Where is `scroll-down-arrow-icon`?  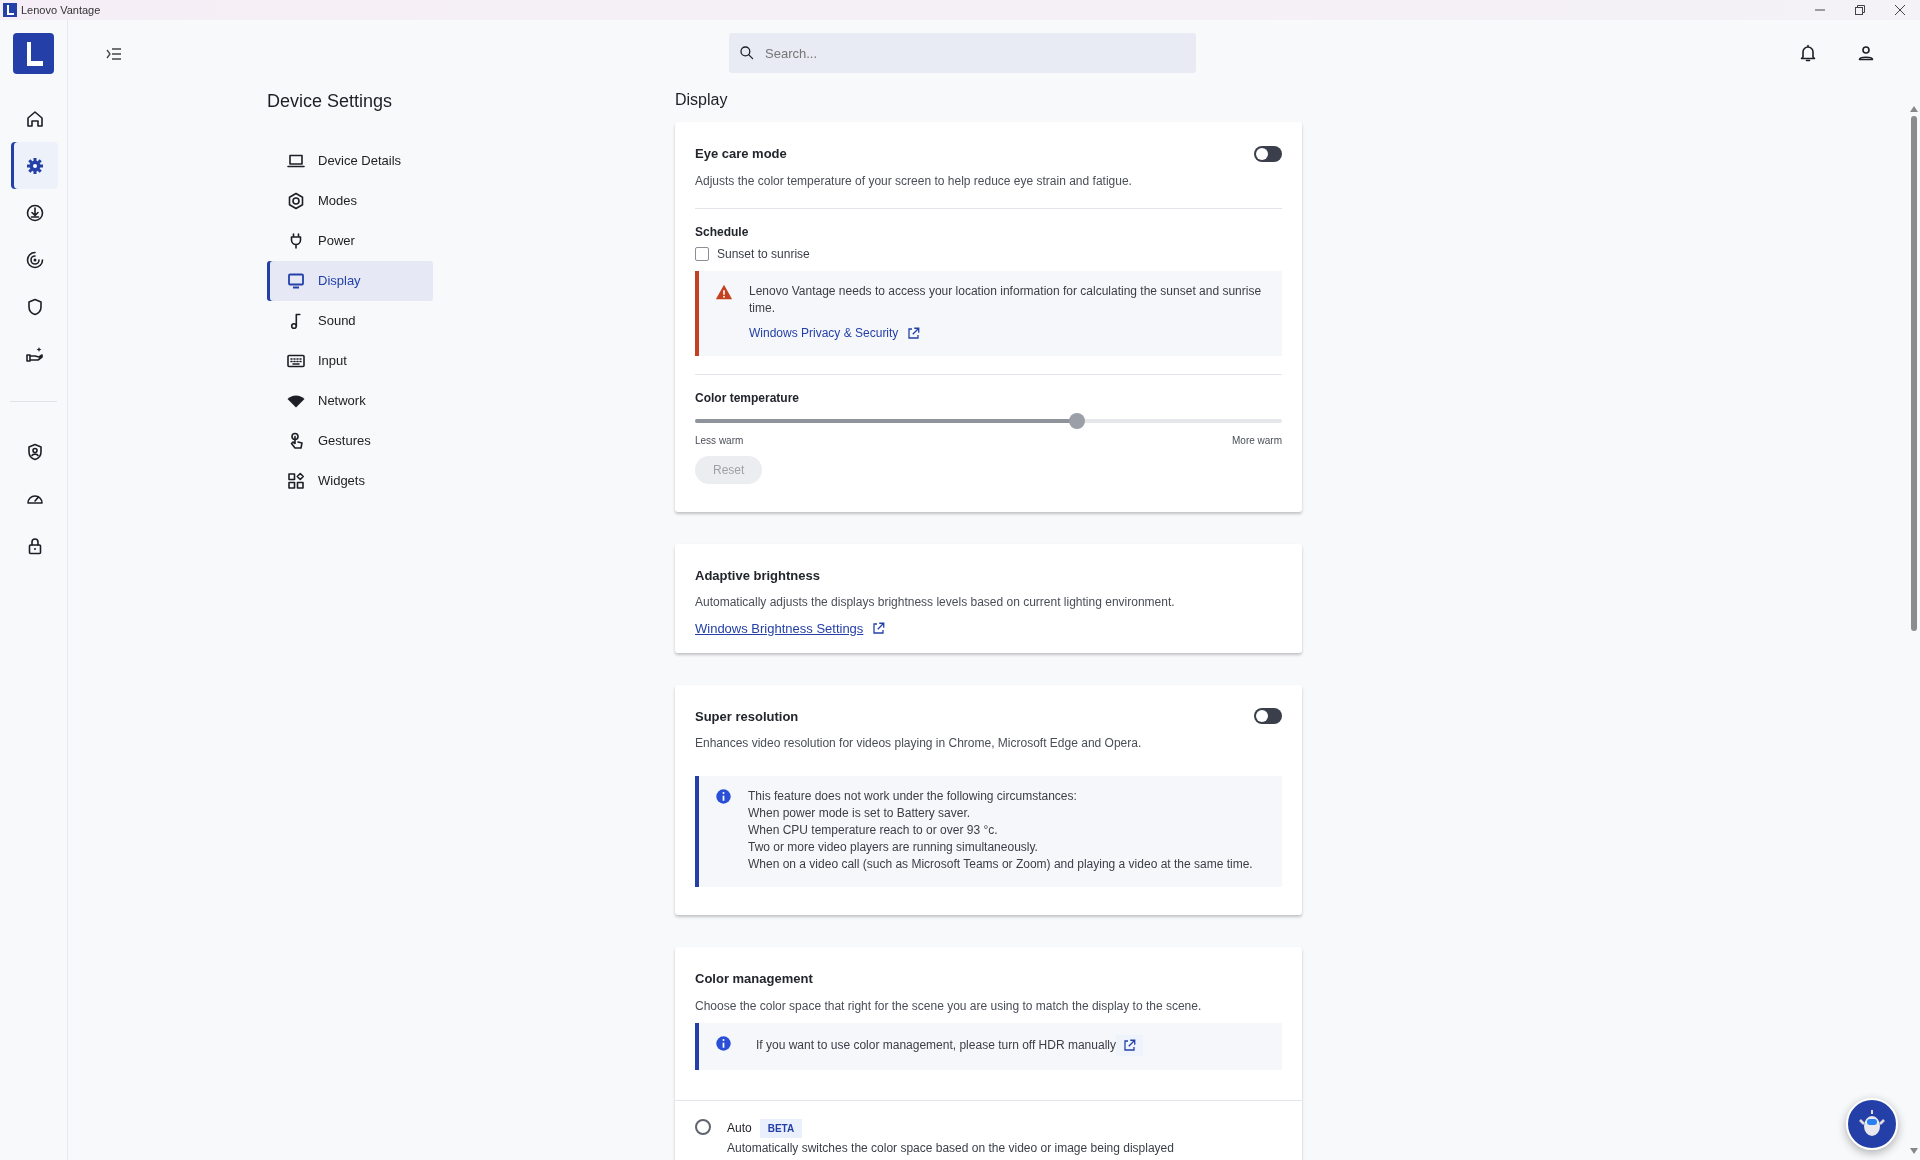
scroll-down-arrow-icon is located at coordinates (1914, 1151).